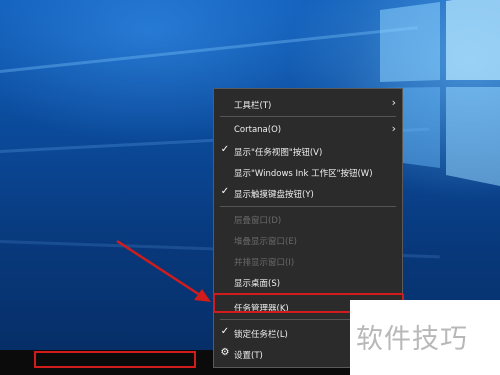 The image size is (500, 375). Describe the element at coordinates (248, 356) in the screenshot. I see `menu-item-label: 设置(T)` at that location.